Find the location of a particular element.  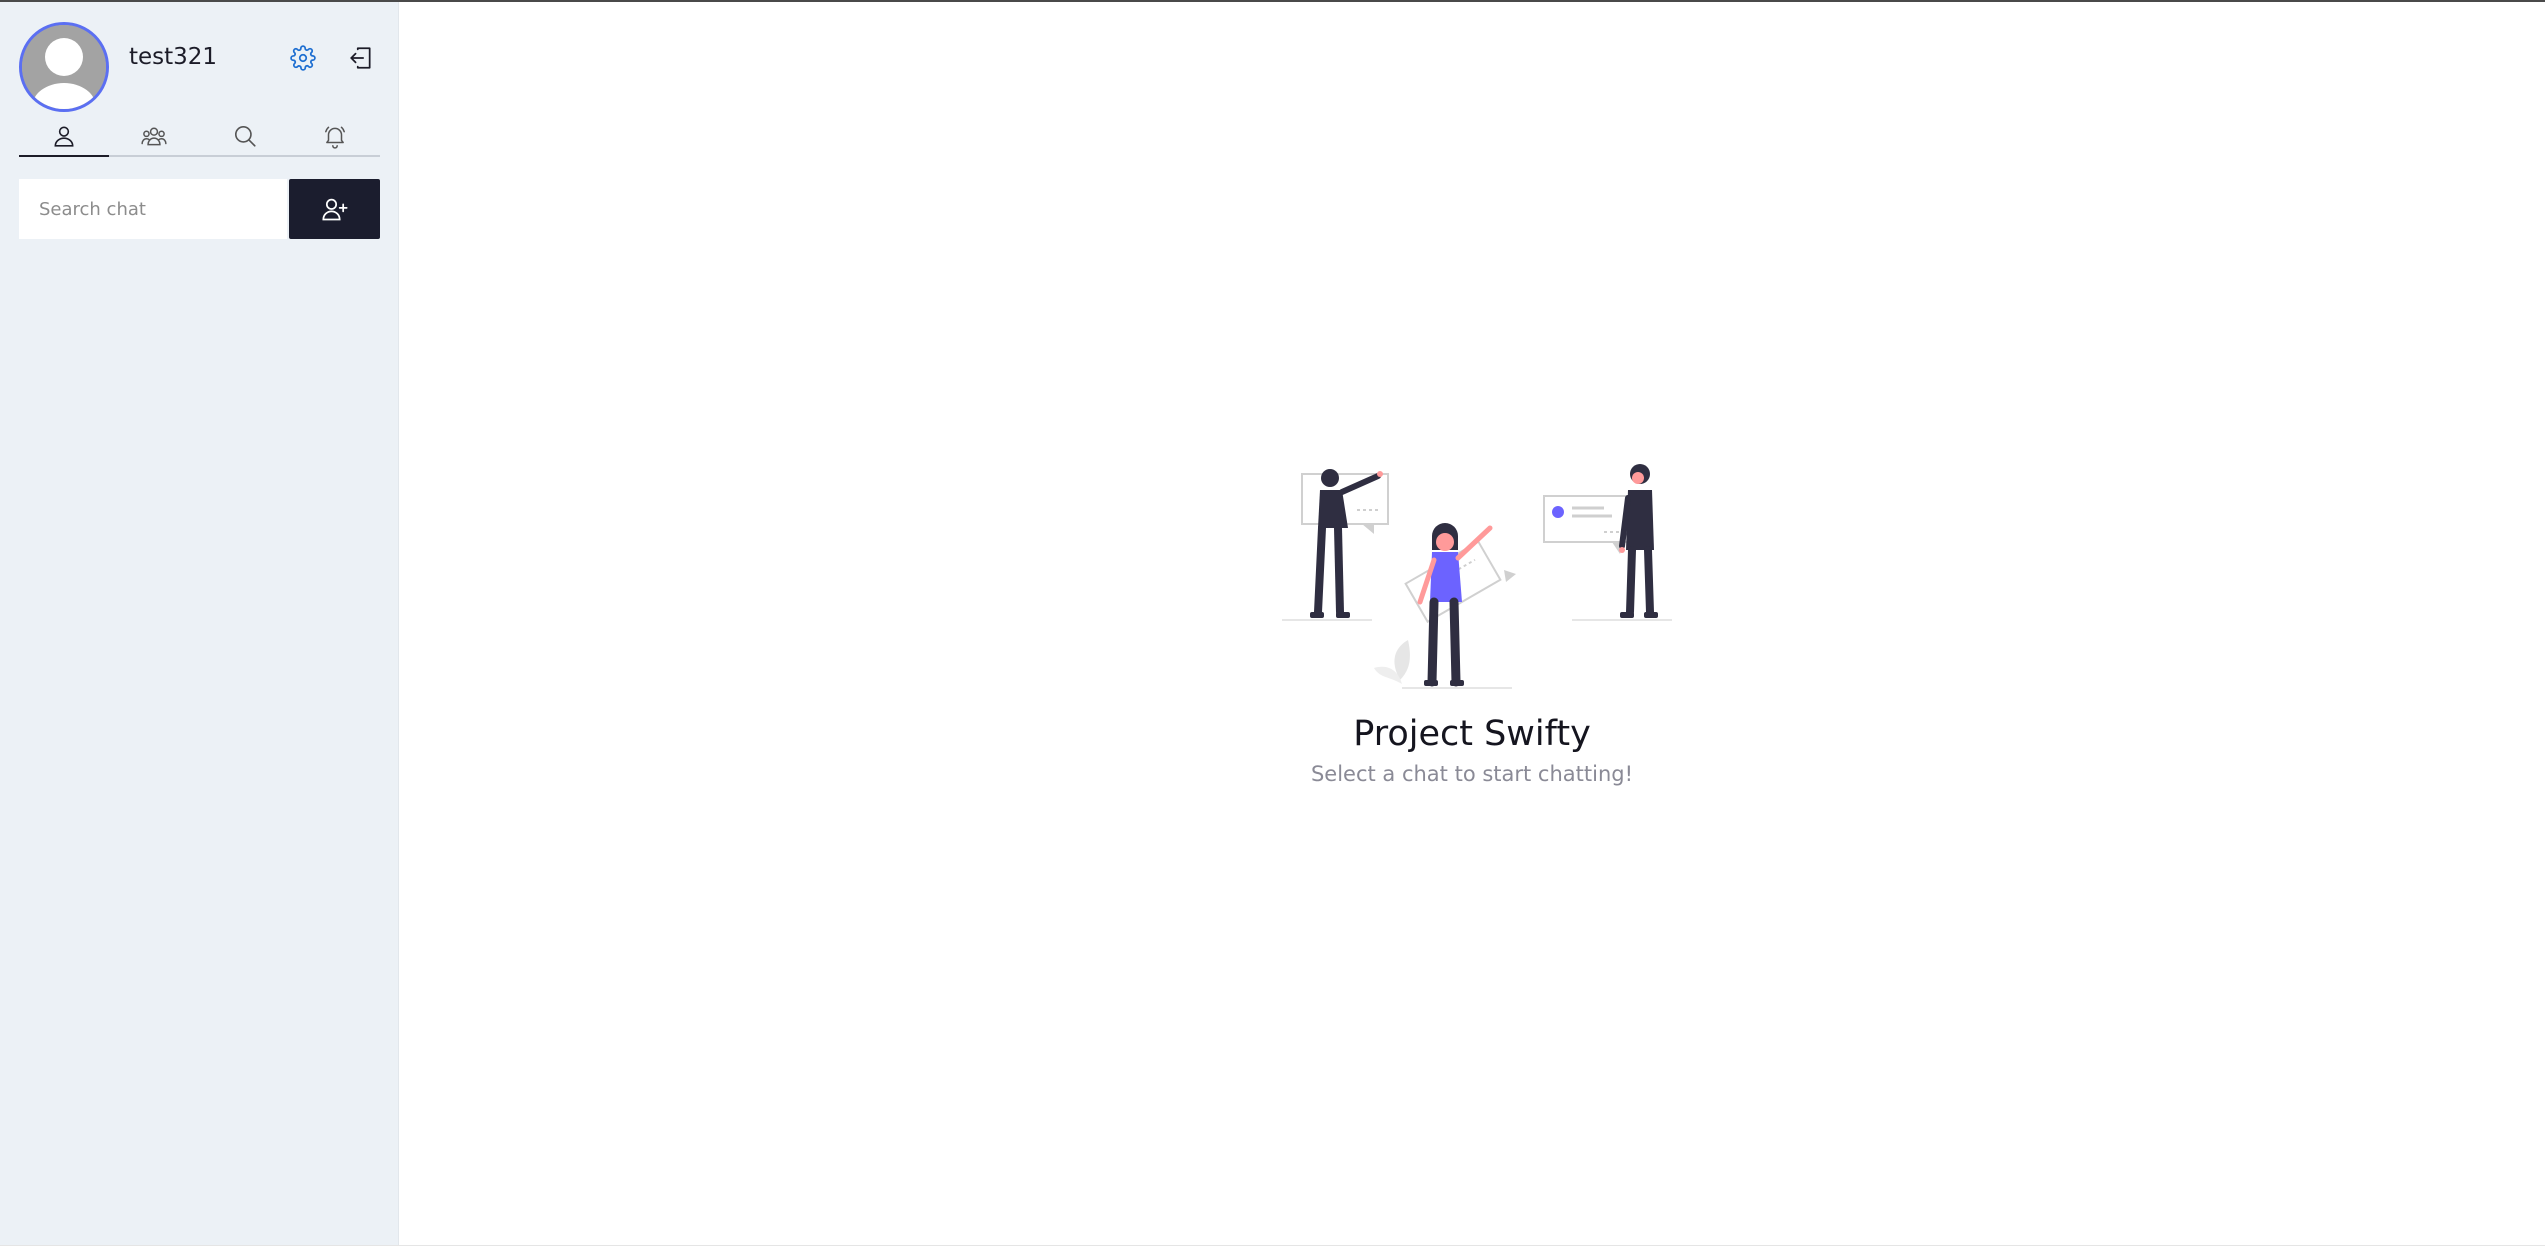

user-icon is located at coordinates (64, 136).